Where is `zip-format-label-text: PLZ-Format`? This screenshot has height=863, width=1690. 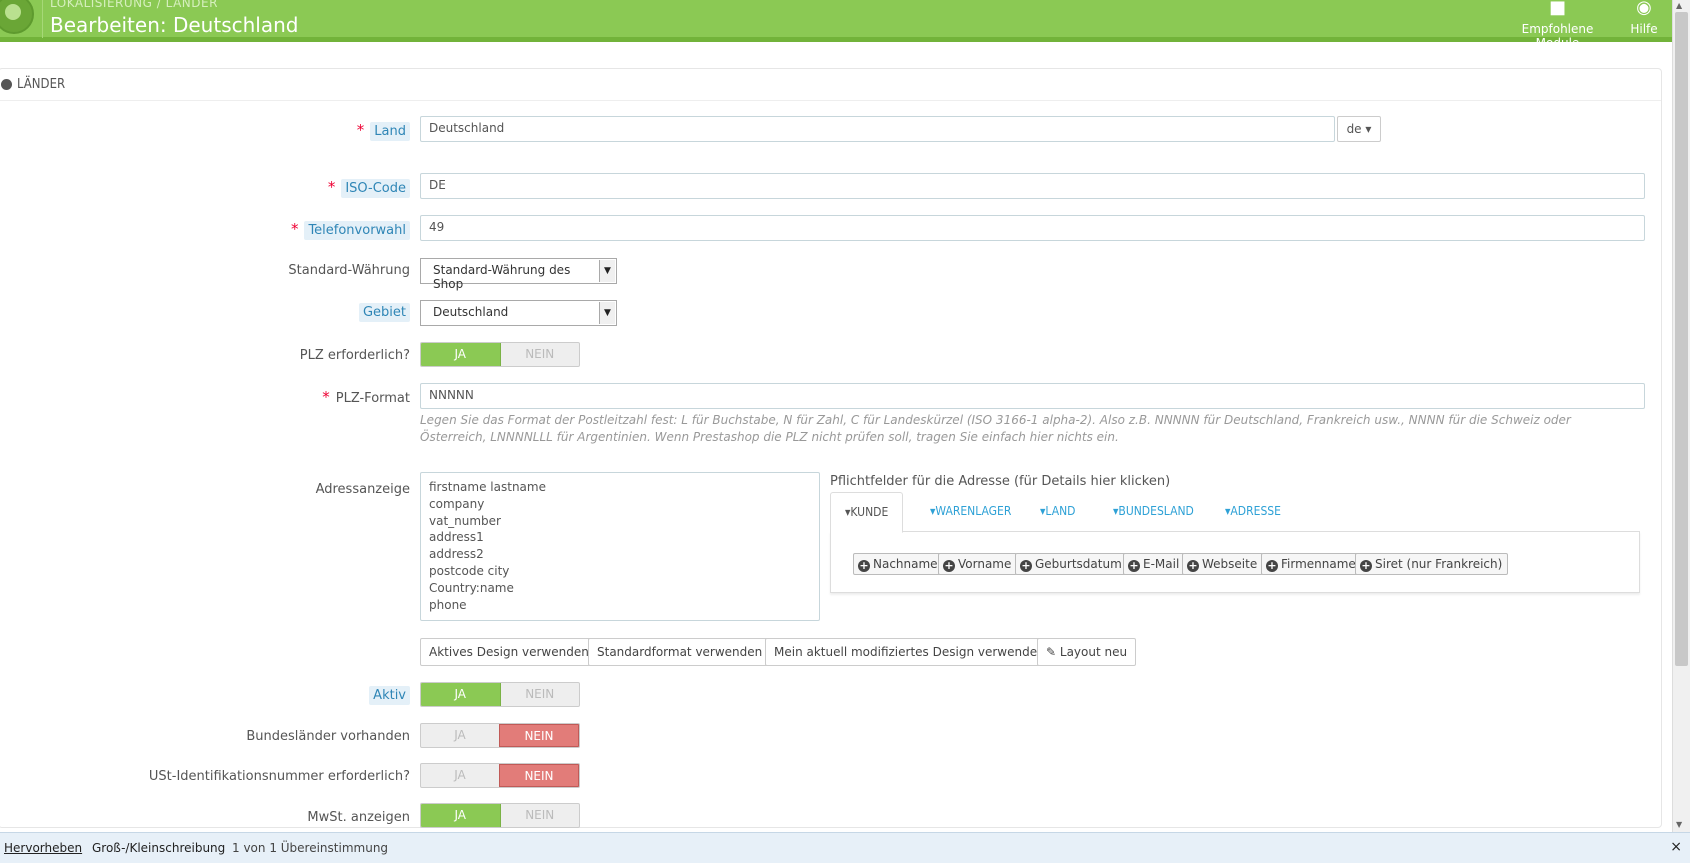
zip-format-label-text: PLZ-Format is located at coordinates (372, 398).